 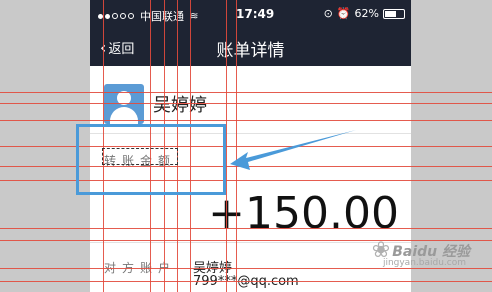 What do you see at coordinates (343, 13) in the screenshot?
I see `alarm-icon: ⏰` at bounding box center [343, 13].